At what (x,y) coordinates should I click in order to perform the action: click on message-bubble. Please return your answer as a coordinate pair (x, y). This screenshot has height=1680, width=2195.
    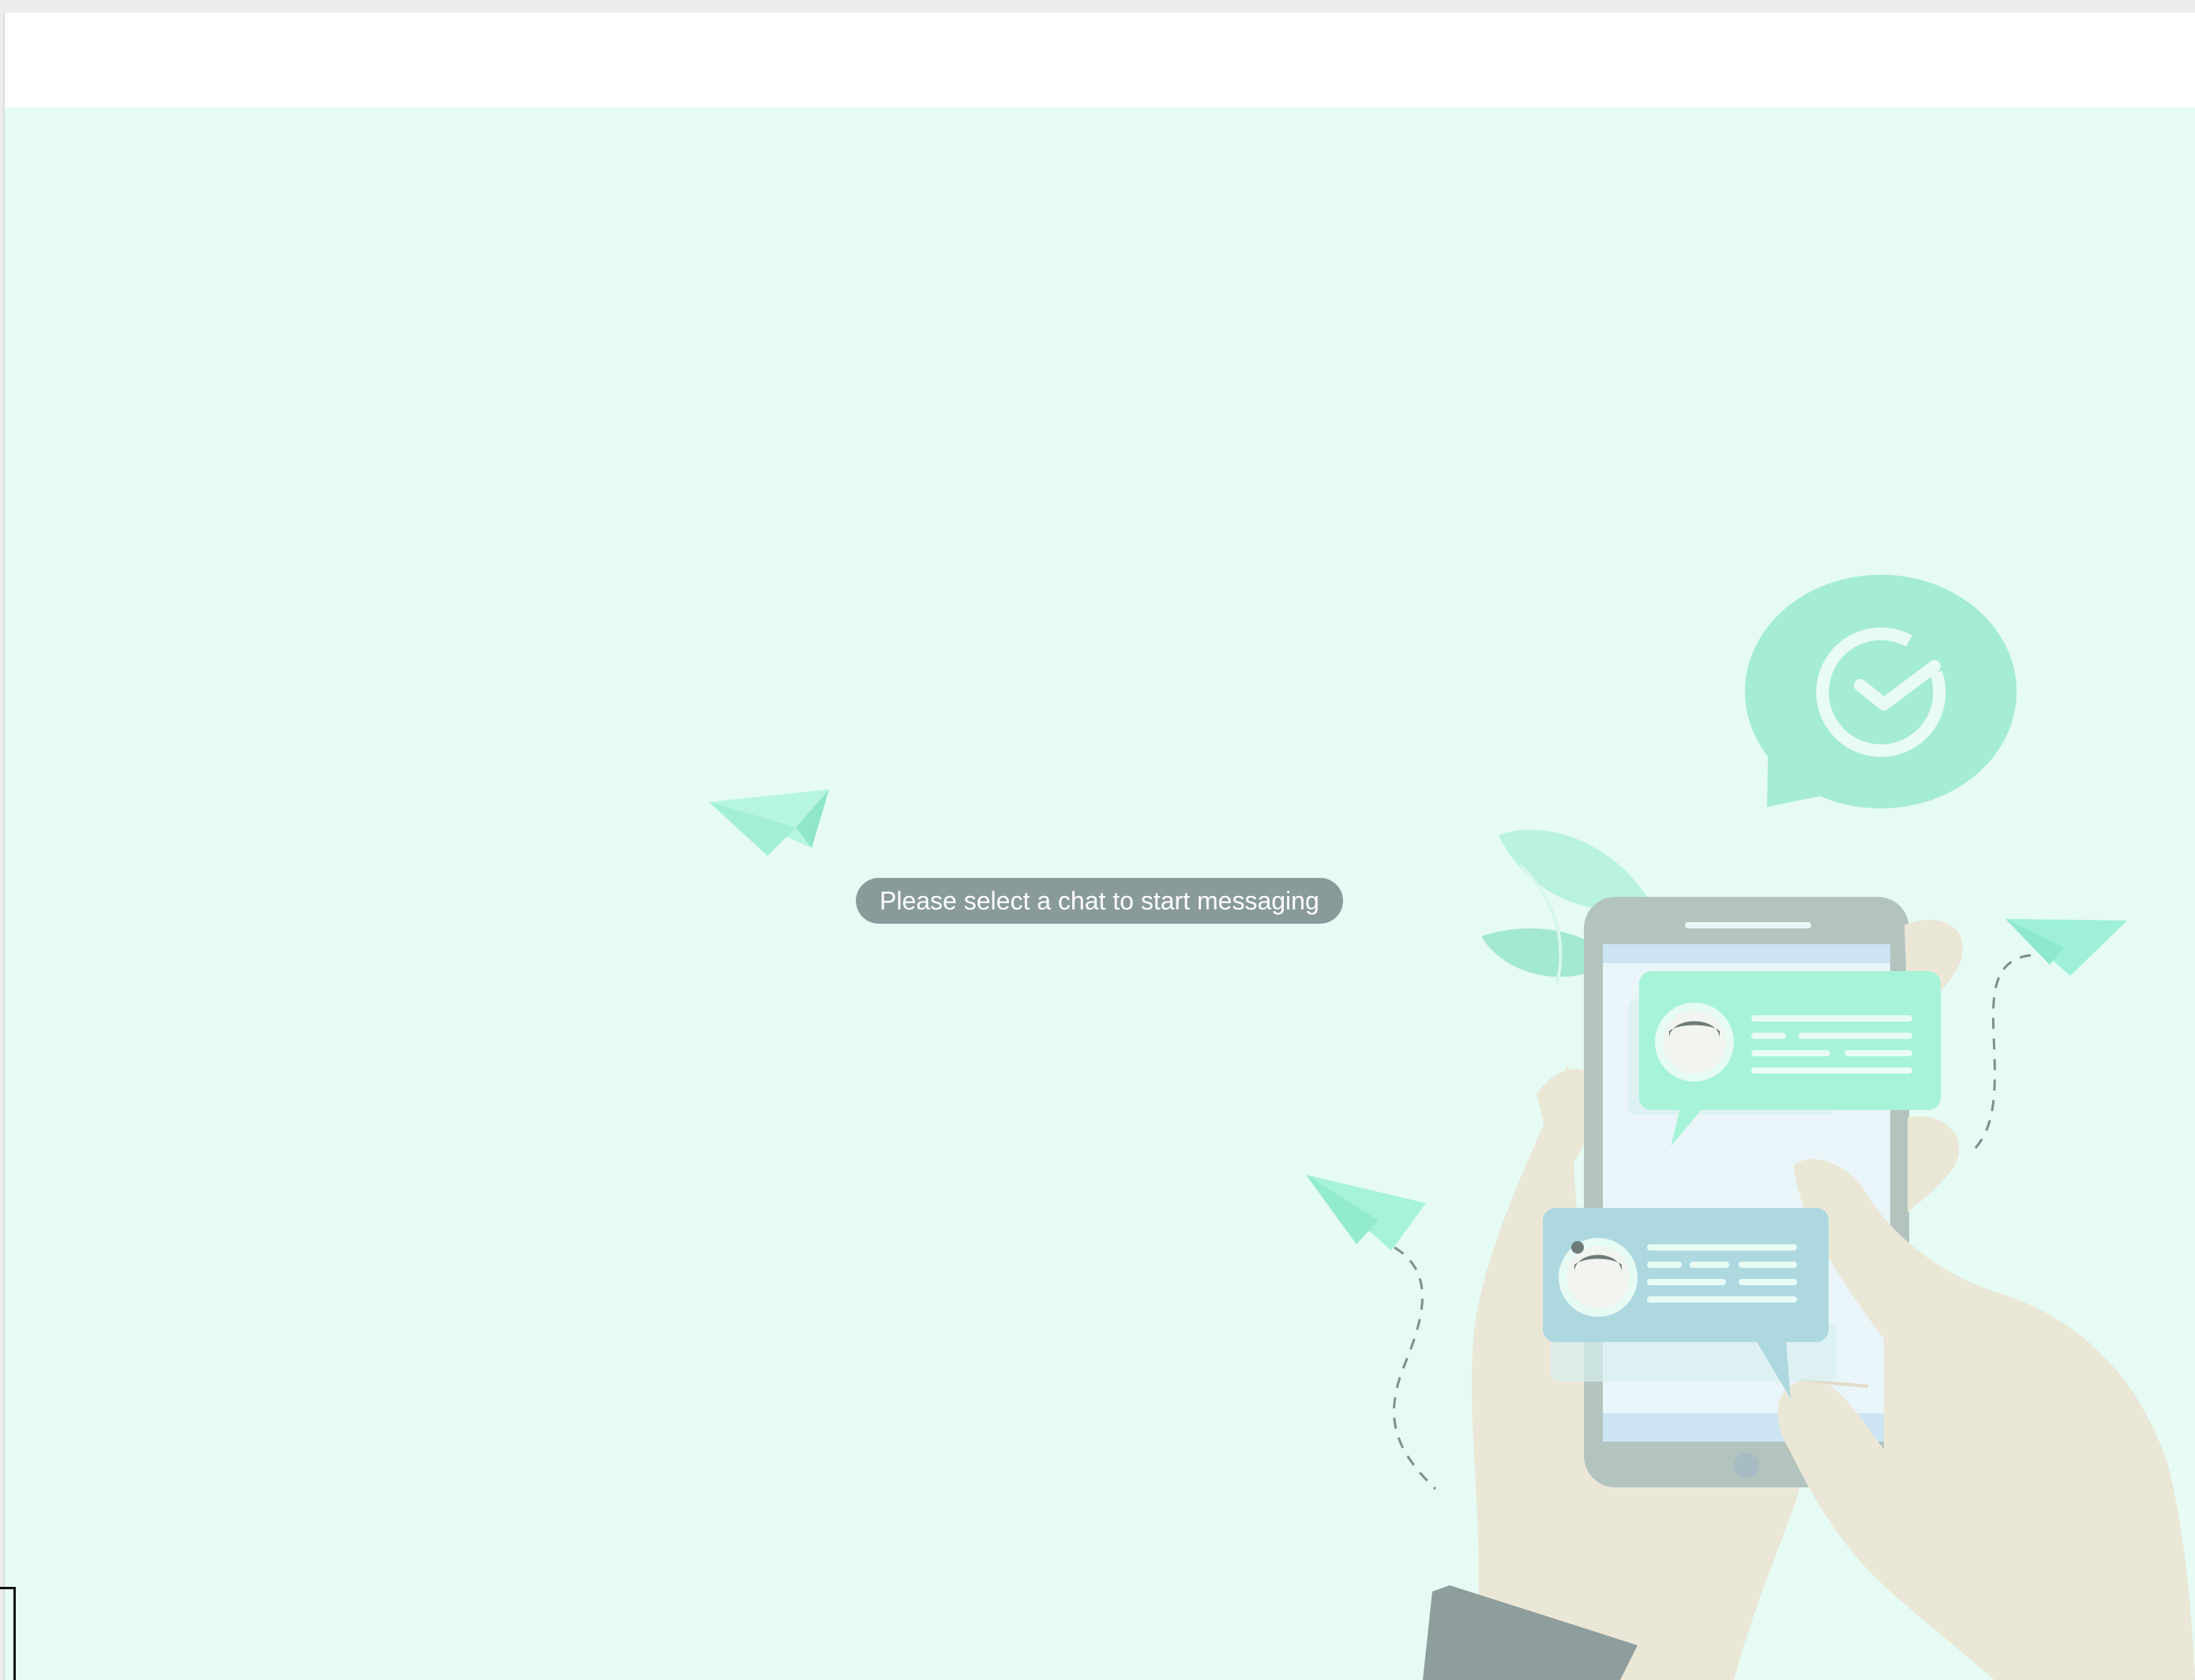
    Looking at the image, I should click on (1690, 1303).